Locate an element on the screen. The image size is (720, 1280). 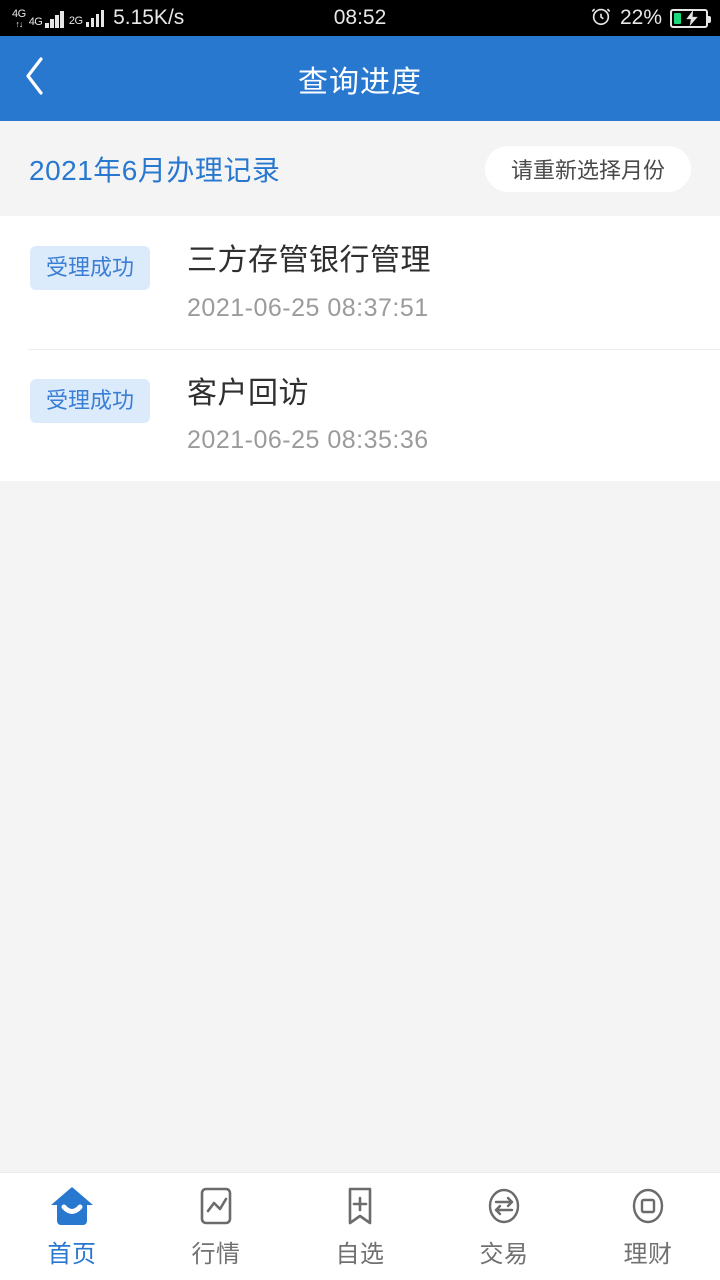
tab-label-market: 行情 is located at coordinates (216, 1254).